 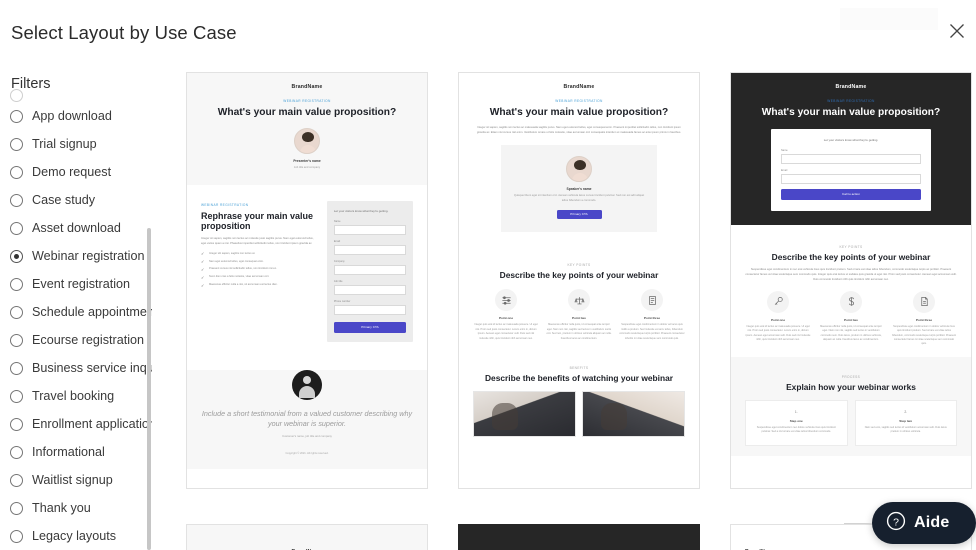 I want to click on close-icon, so click(x=957, y=31).